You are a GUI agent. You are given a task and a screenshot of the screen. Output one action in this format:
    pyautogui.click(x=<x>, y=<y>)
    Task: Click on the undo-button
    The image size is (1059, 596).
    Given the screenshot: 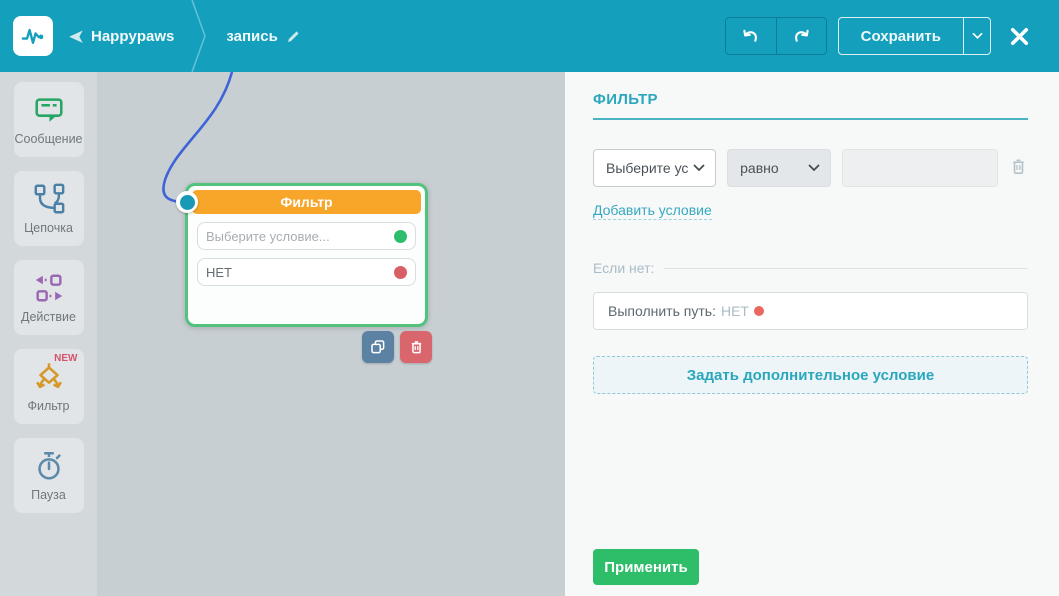 What is the action you would take?
    pyautogui.click(x=751, y=36)
    